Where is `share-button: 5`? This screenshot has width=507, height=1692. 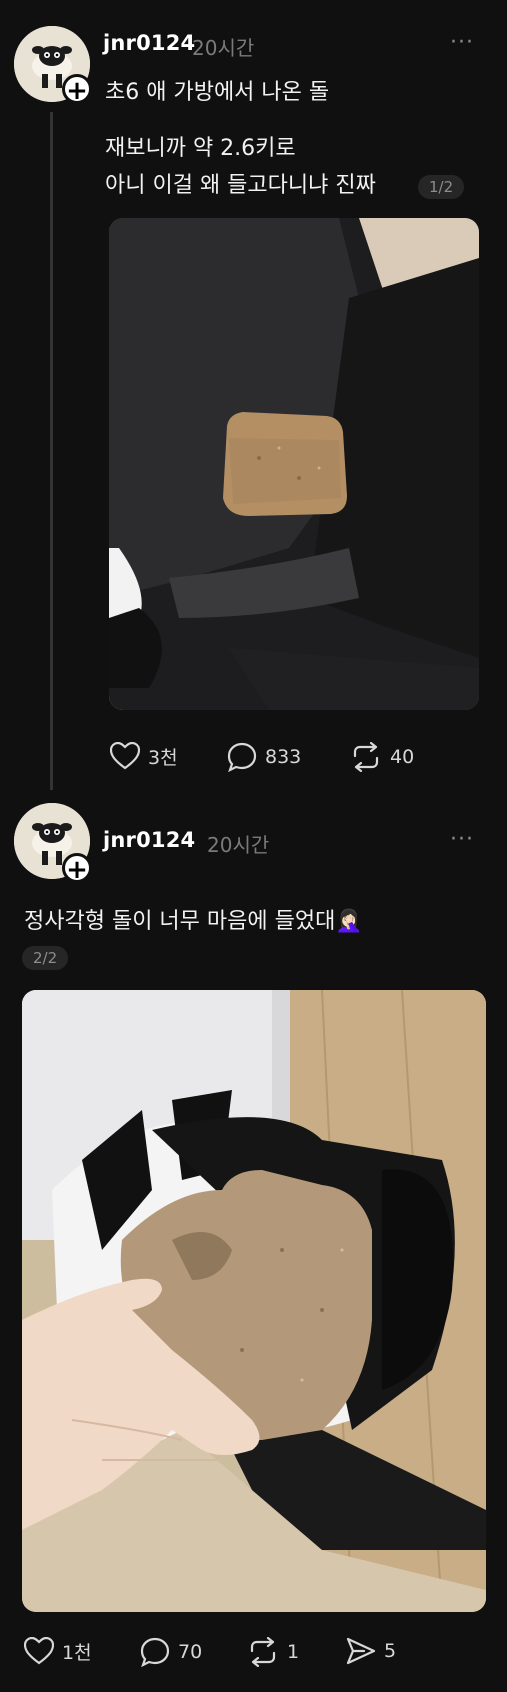
share-button: 5 is located at coordinates (371, 1651).